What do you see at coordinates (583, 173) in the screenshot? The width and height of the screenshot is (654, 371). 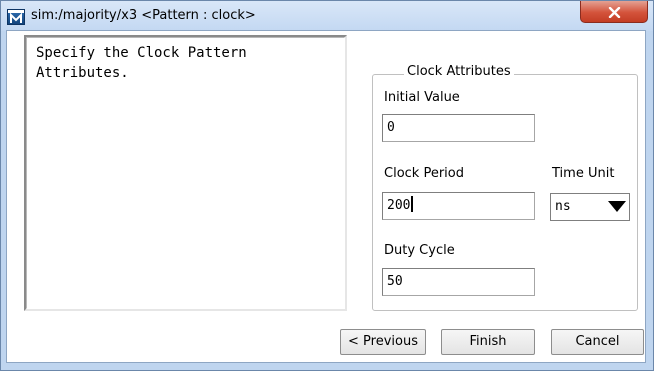 I see `time-unit-label: Time Unit` at bounding box center [583, 173].